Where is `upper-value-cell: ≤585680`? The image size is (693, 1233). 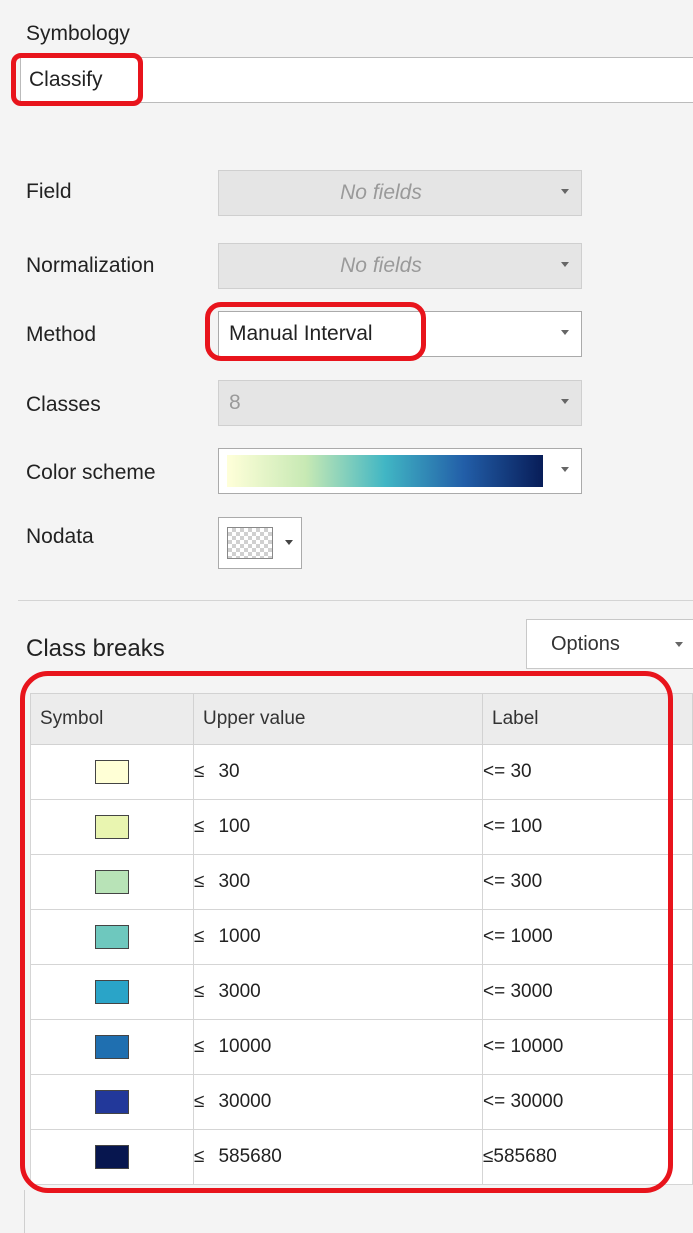 upper-value-cell: ≤585680 is located at coordinates (338, 1157).